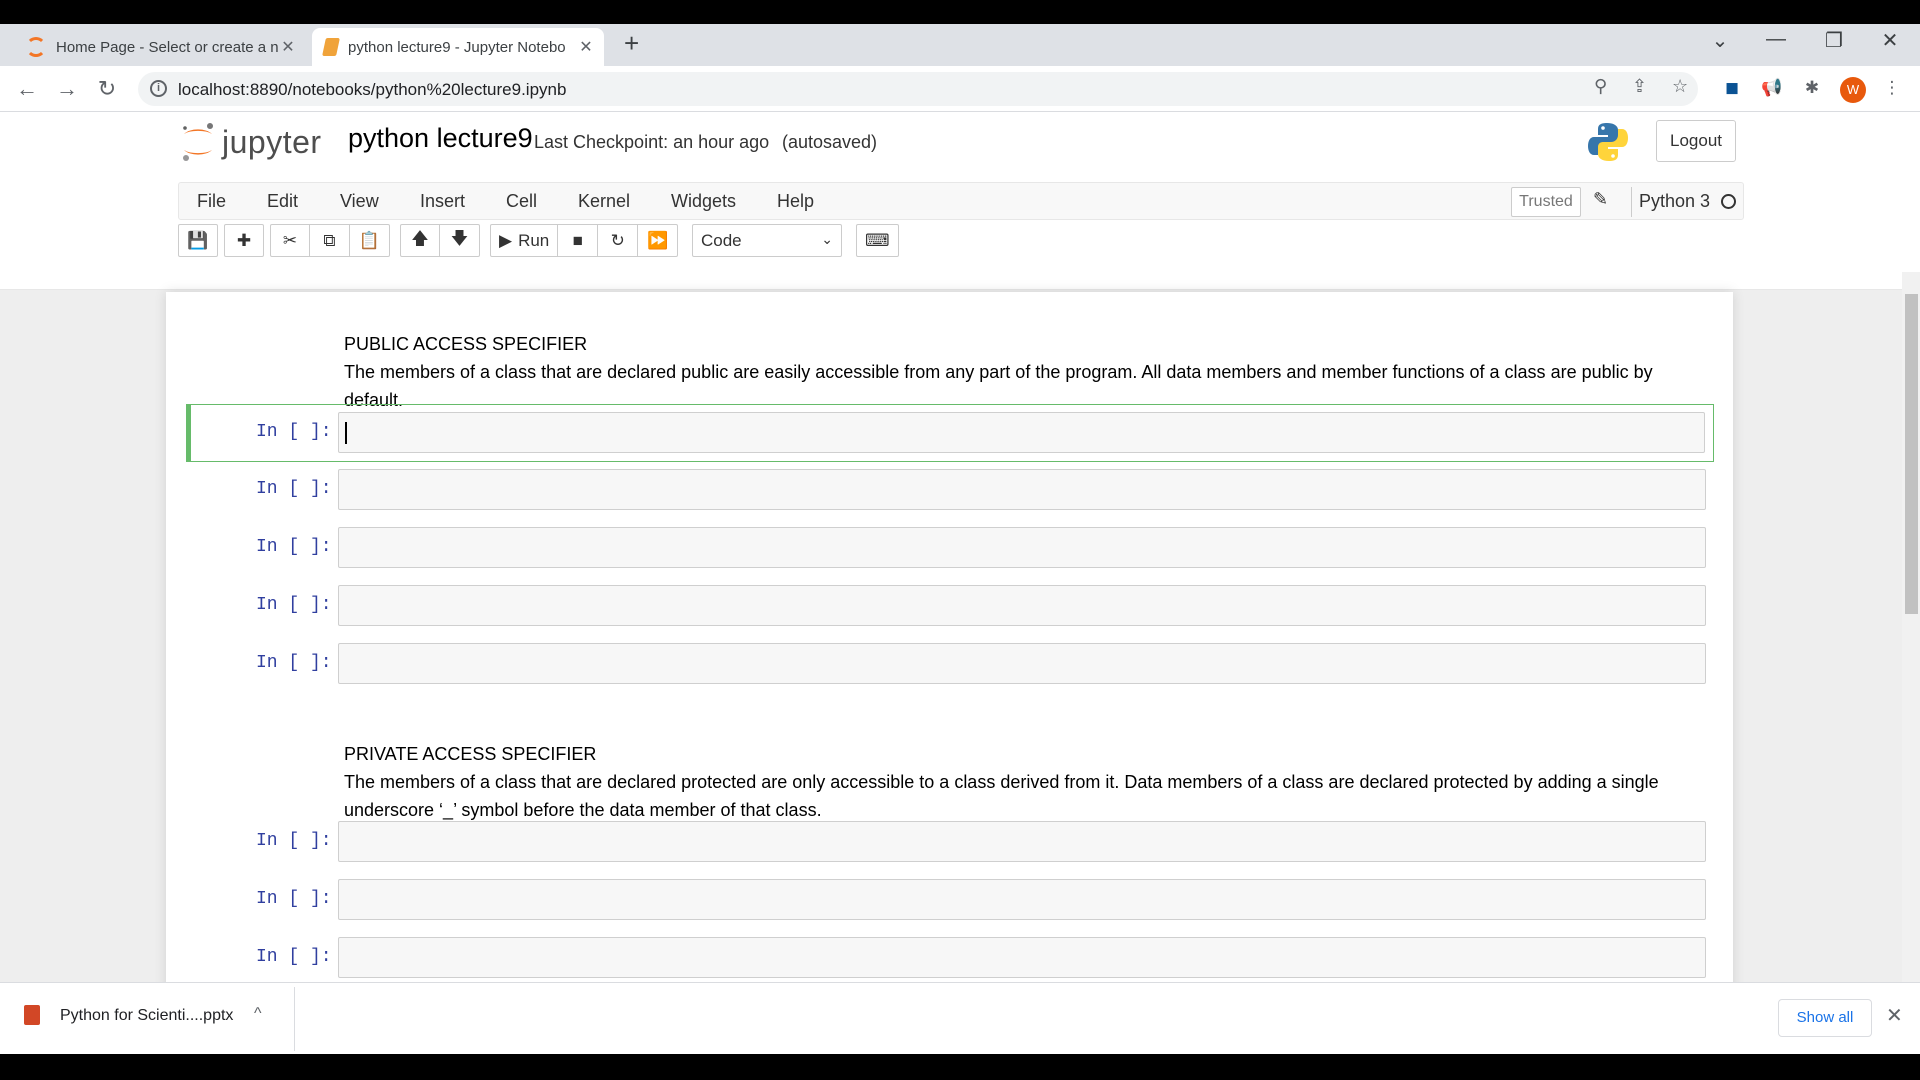  I want to click on markdown-heading: PRIVATE ACCESS SPECIFIER, so click(470, 754).